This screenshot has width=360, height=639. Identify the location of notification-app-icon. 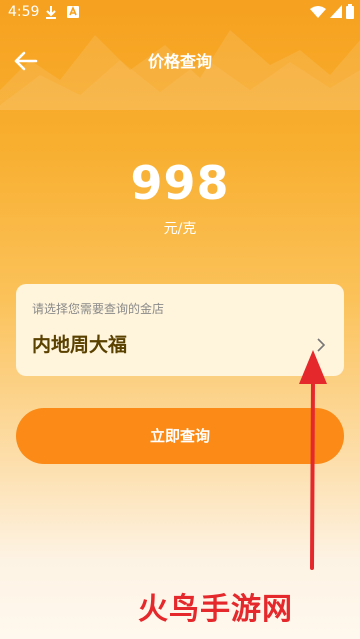
(73, 11).